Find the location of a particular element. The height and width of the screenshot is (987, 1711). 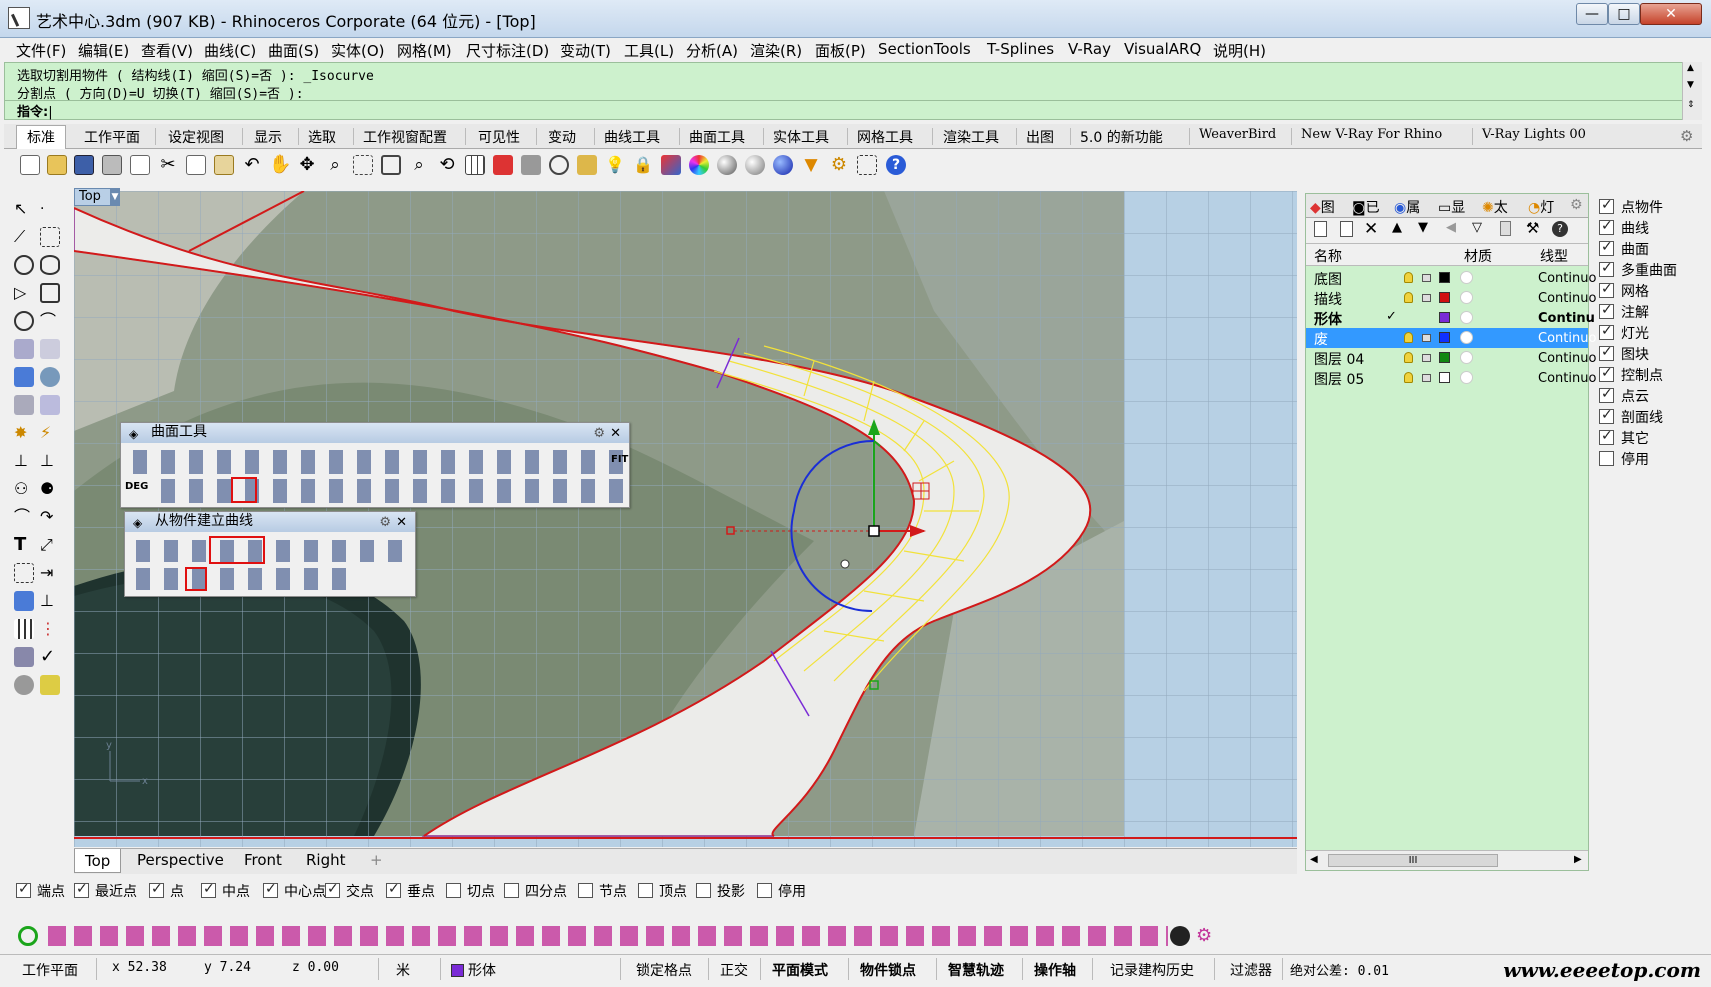

color-wheel-icon is located at coordinates (699, 165).